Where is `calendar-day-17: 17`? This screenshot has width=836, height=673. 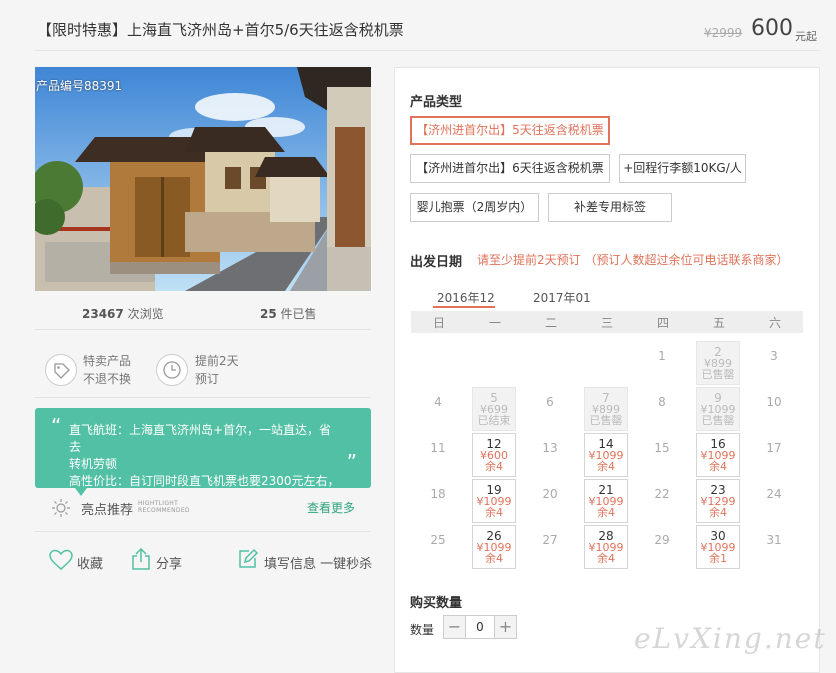
calendar-day-17: 17 is located at coordinates (774, 455).